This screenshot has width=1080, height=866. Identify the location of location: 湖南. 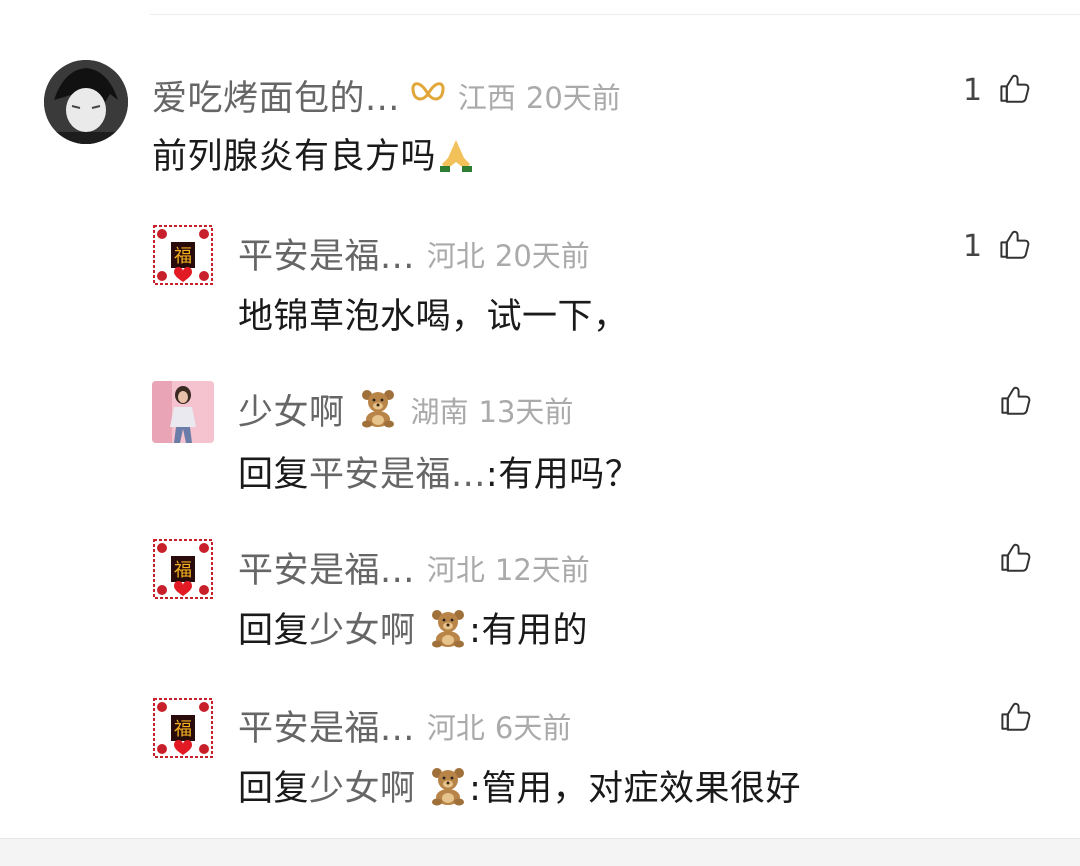
(439, 411).